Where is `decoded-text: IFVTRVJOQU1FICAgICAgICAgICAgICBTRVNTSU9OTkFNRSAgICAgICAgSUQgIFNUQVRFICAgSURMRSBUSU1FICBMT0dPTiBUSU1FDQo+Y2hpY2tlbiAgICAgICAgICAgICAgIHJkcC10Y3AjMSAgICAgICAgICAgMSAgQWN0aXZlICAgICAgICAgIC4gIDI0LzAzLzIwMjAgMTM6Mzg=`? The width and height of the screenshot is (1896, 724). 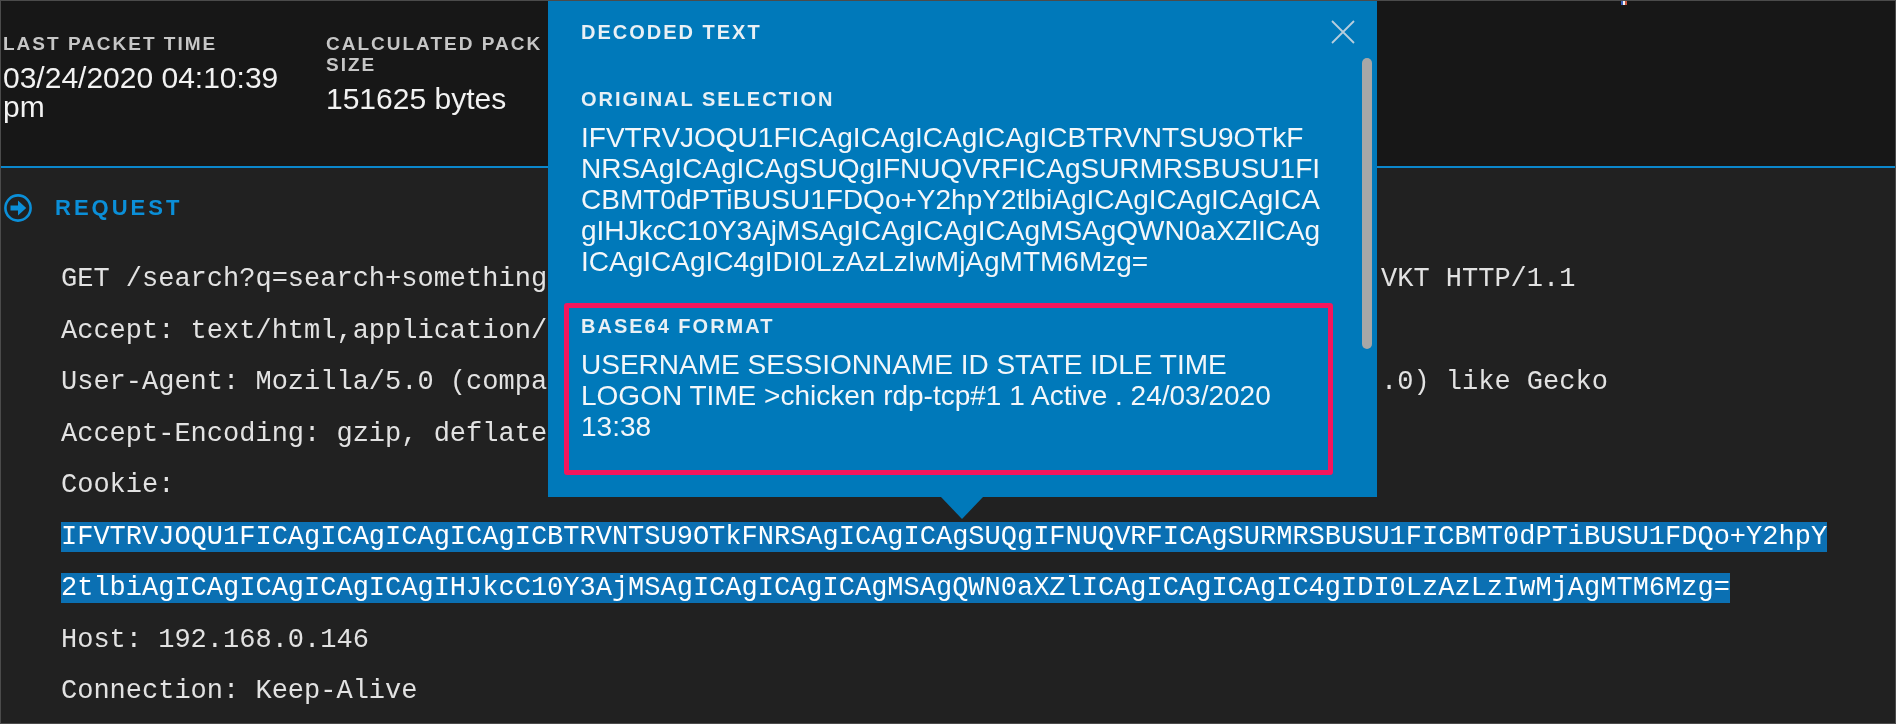
decoded-text: IFVTRVJOQU1FICAgICAgICAgICAgICBTRVNTSU9OTkFNRSAgICAgICAgSUQgIFNUQVRFICAgSURMRSBUSU1FICBMT0dPTiBUSU1FDQo+Y2hpY2tlbiAgICAgICAgICAgICAgIHJkcC10Y3AjMSAgICAgICAgICAgMSAgQWN0aXZlICAgICAgICAgIC4gIDI0LzAzLzIwMjAgMTM6Mzg= is located at coordinates (951, 199).